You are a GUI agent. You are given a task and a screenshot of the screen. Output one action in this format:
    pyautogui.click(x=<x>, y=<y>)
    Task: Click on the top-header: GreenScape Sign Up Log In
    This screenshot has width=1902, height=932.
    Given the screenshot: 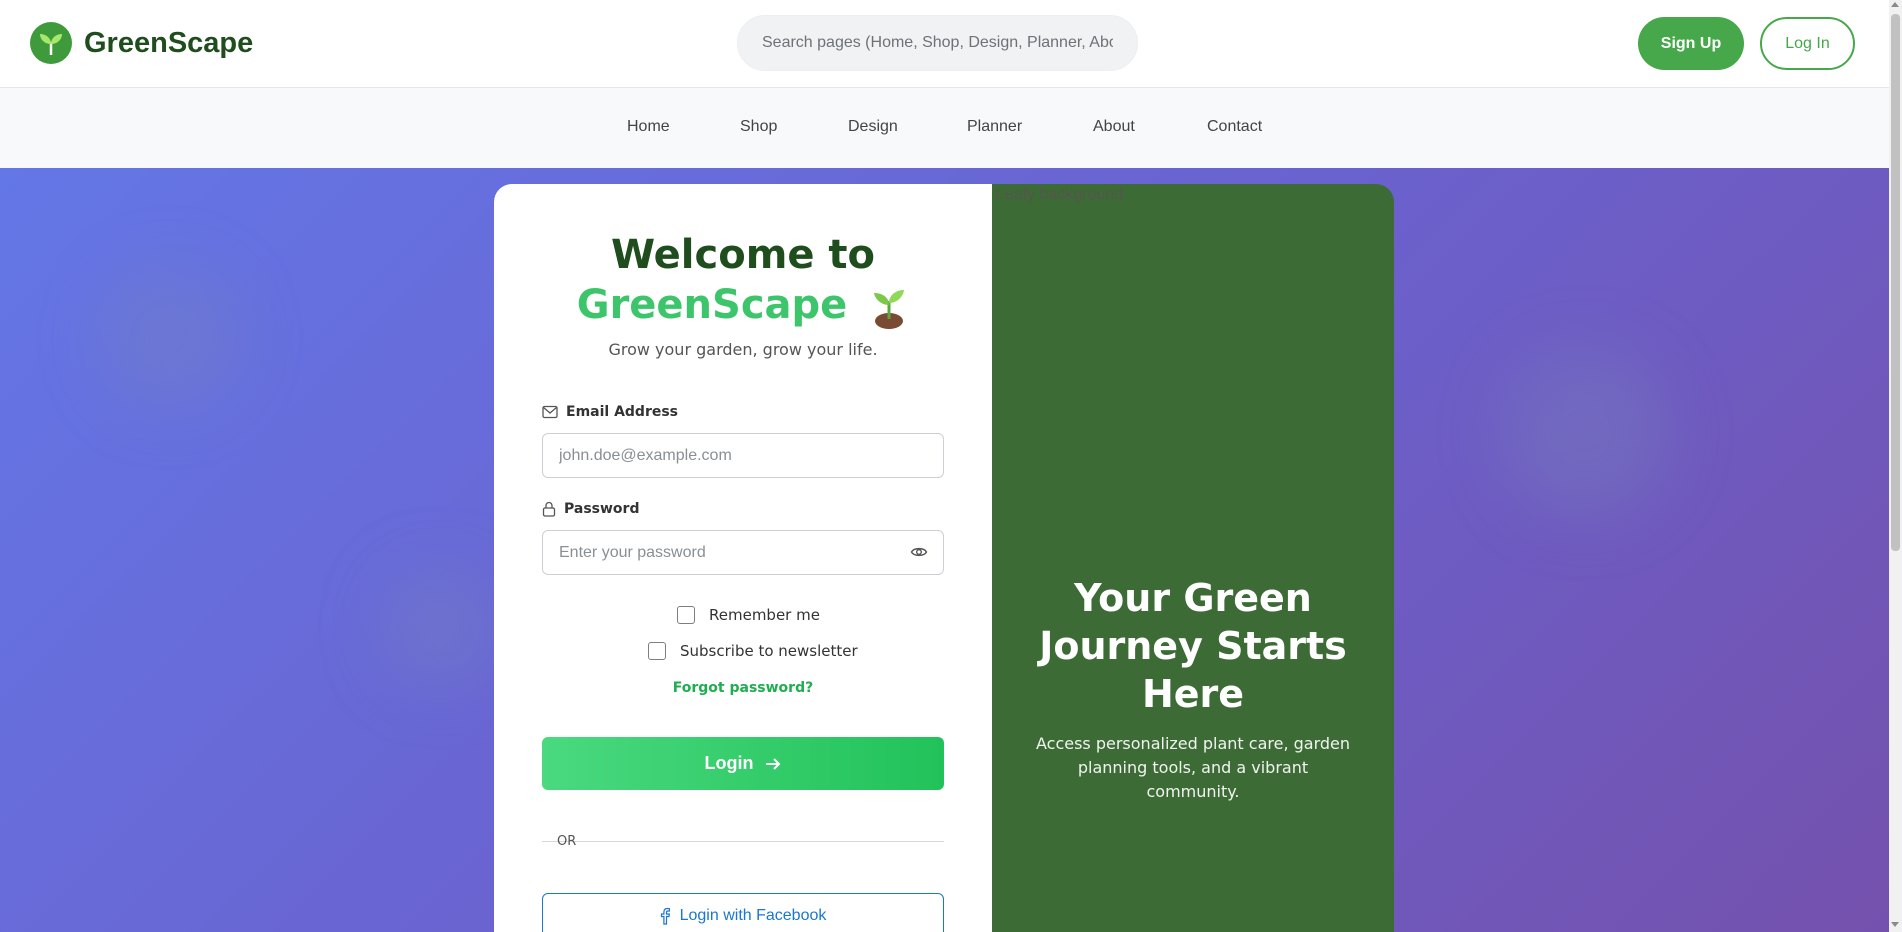 What is the action you would take?
    pyautogui.click(x=944, y=44)
    